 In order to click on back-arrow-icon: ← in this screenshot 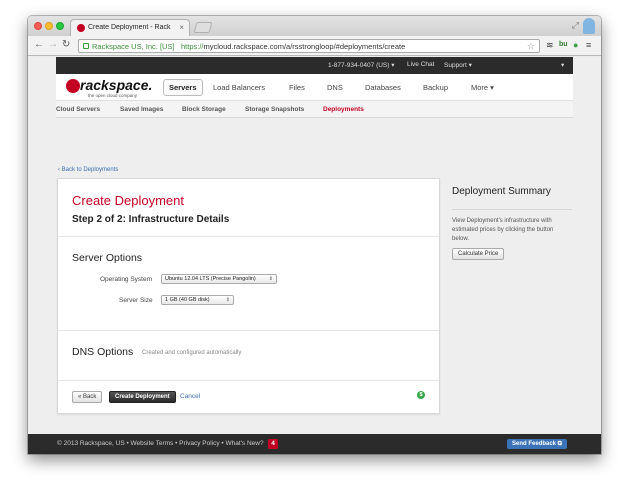, I will do `click(39, 45)`.